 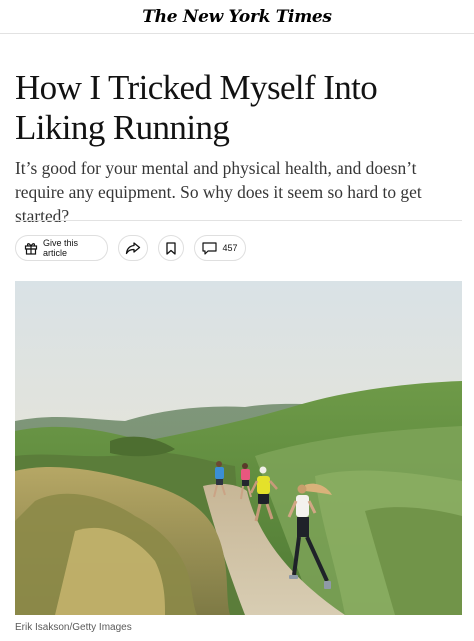 What do you see at coordinates (31, 248) in the screenshot?
I see `gift-icon` at bounding box center [31, 248].